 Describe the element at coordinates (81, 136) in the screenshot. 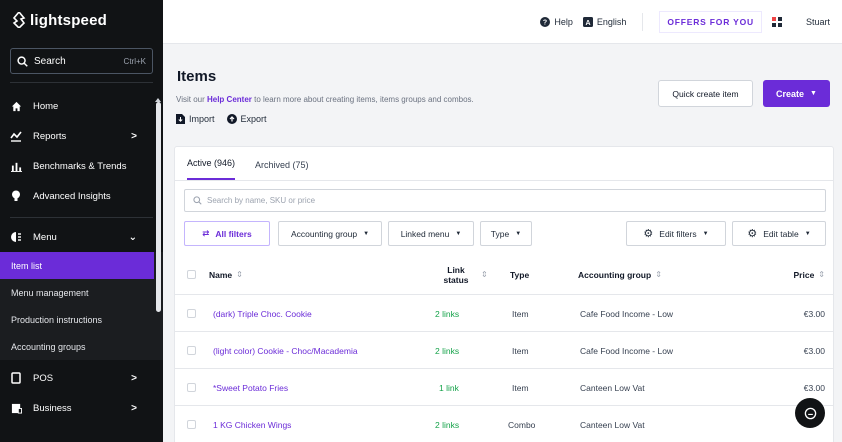

I see `sidebar-item-reports: Reports >` at that location.